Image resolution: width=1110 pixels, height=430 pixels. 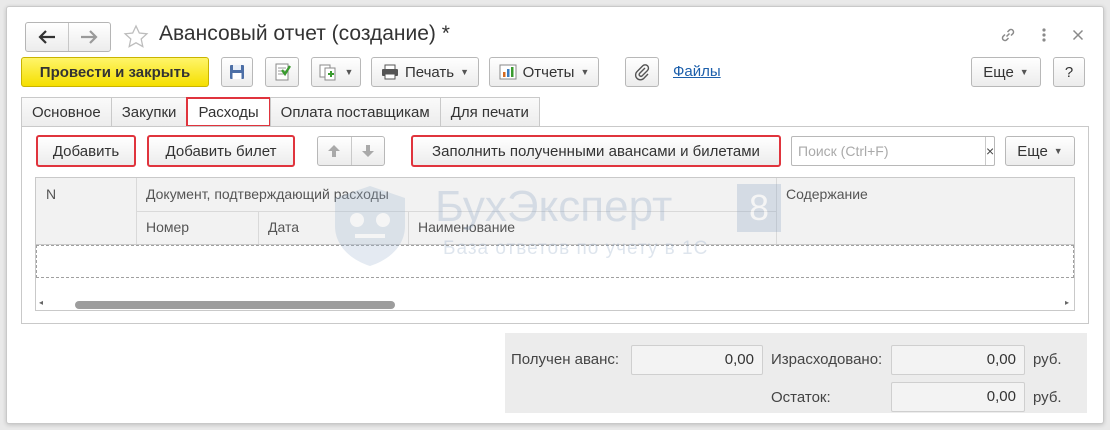 I want to click on reports-button: Отчеты ▼, so click(x=544, y=72).